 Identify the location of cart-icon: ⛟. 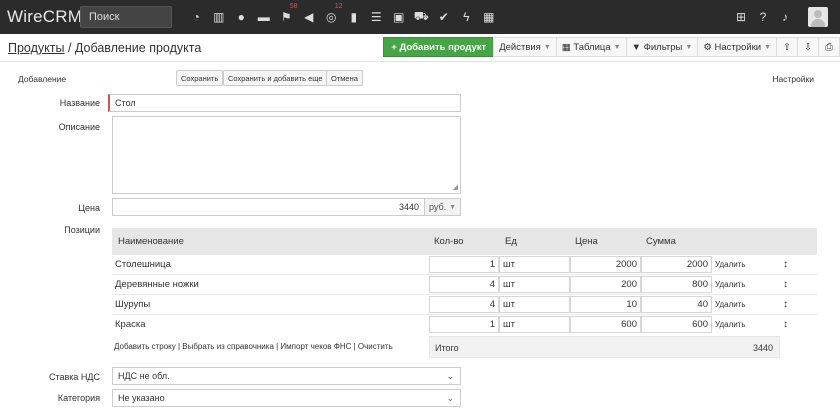
(421, 17).